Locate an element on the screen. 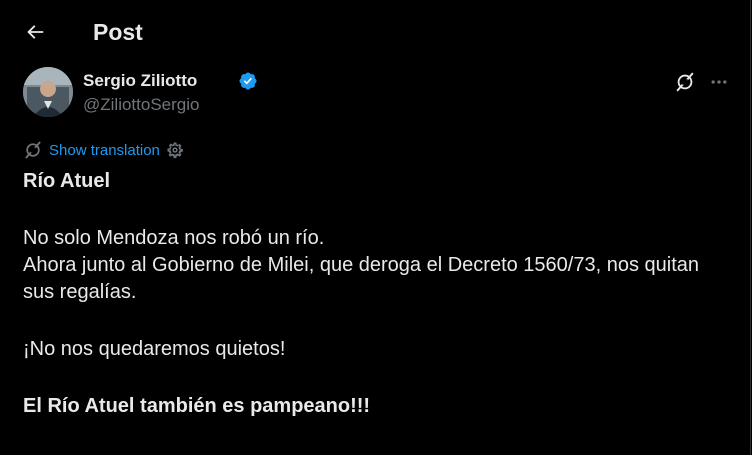 The width and height of the screenshot is (752, 455). gear-icon is located at coordinates (175, 150).